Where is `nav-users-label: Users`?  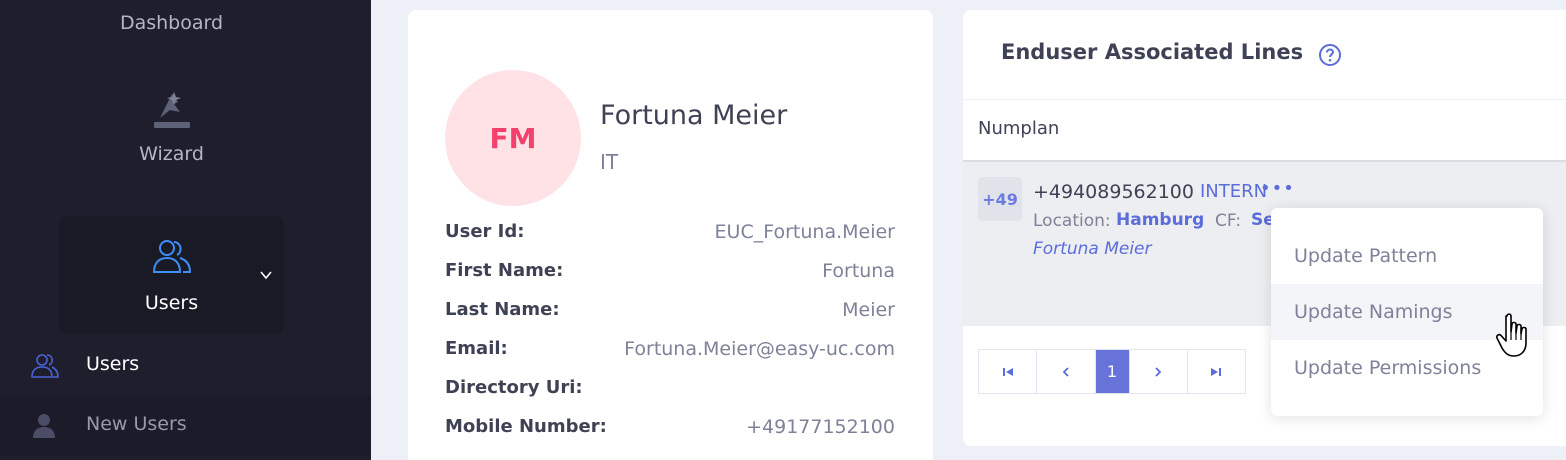 nav-users-label: Users is located at coordinates (171, 303).